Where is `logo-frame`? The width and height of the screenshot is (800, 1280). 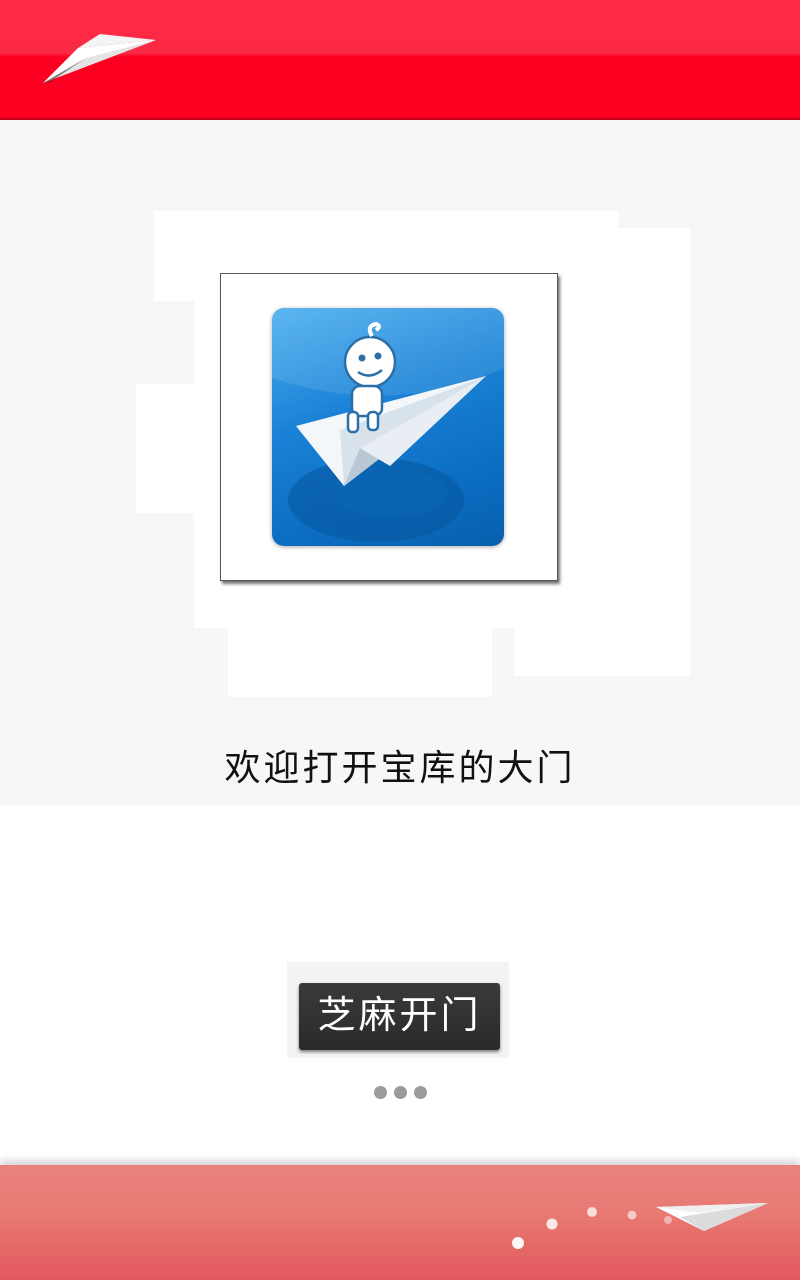
logo-frame is located at coordinates (389, 427).